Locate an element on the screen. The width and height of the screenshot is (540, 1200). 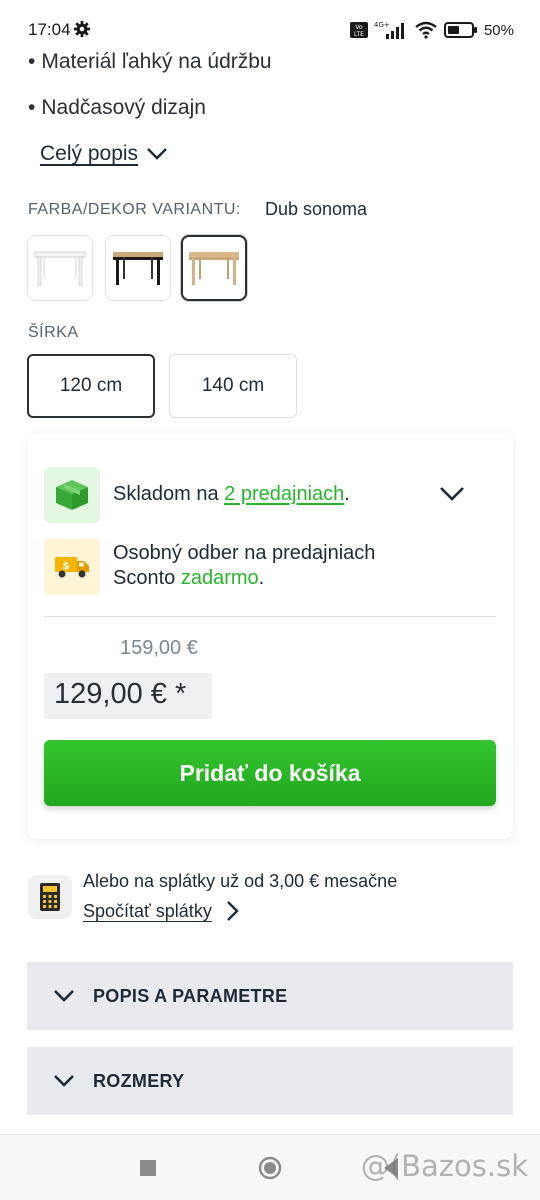
feature-bullet: Nadčasový dizajn is located at coordinates (117, 108).